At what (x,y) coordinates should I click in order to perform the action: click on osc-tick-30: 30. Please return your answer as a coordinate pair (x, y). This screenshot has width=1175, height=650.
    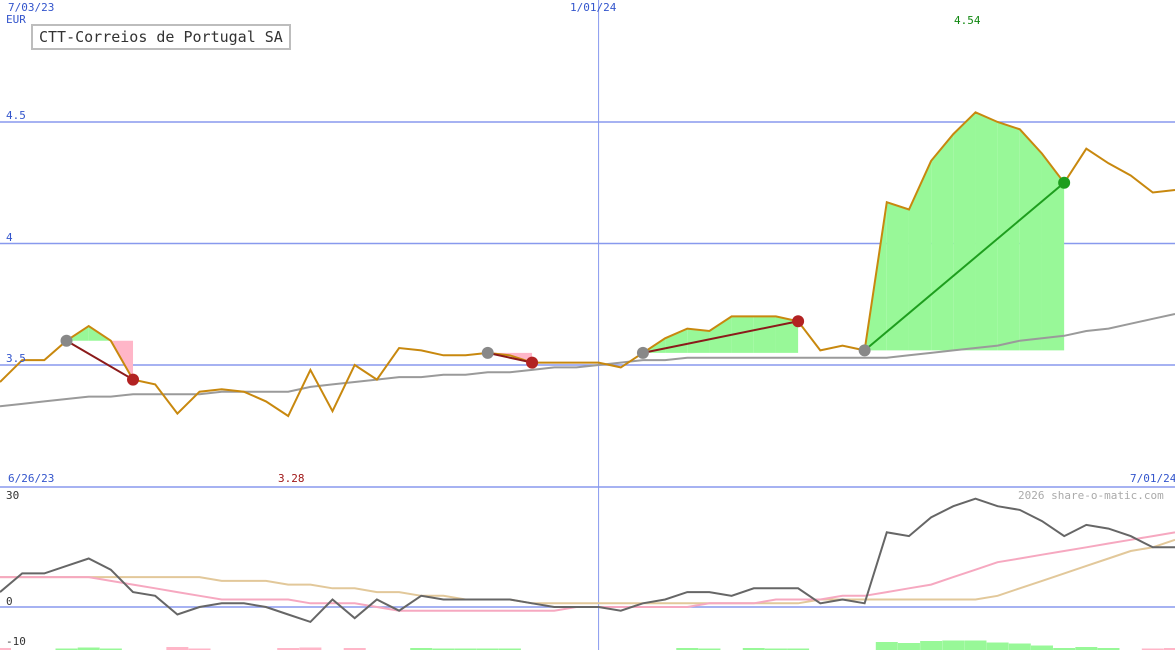
    Looking at the image, I should click on (13, 495).